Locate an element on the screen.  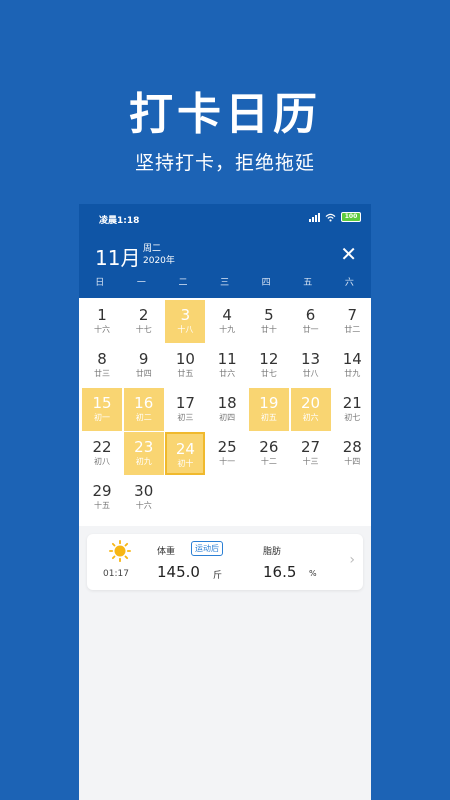
lunar-date: 廿十 is located at coordinates (268, 329).